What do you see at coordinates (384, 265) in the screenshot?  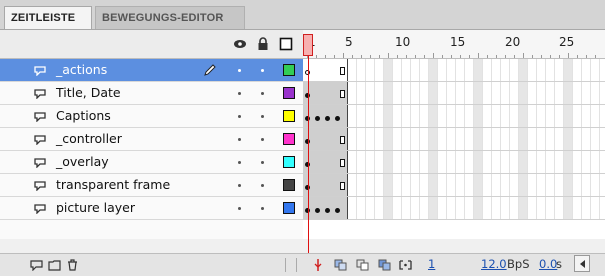 I see `edit-multiple-frames-icon` at bounding box center [384, 265].